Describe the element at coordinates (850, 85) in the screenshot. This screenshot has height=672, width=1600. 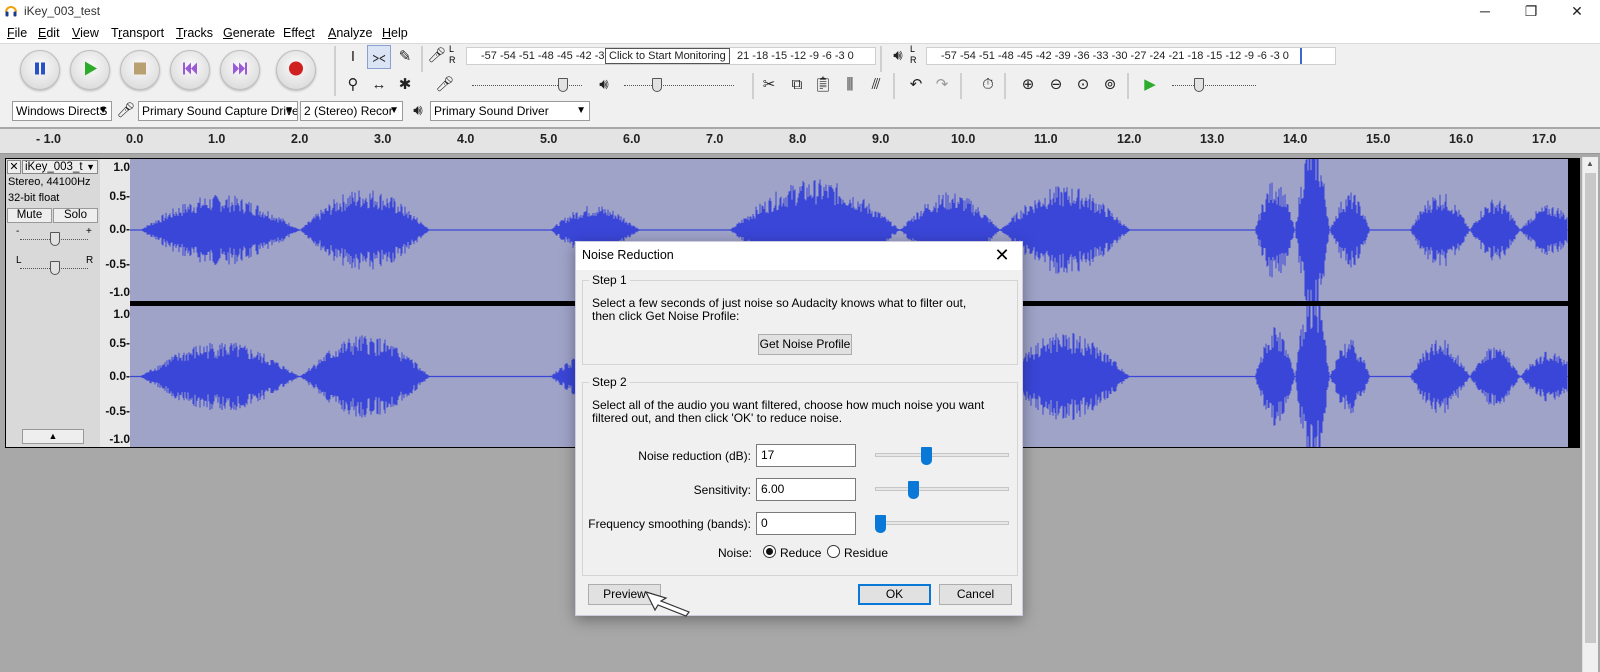
I see `trim-button: ⫼` at that location.